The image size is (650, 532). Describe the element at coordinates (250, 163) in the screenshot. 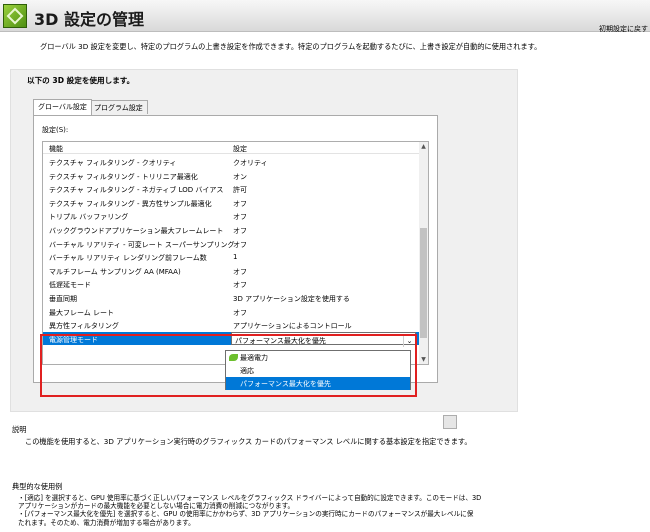

I see `row-value: クオリティ` at that location.